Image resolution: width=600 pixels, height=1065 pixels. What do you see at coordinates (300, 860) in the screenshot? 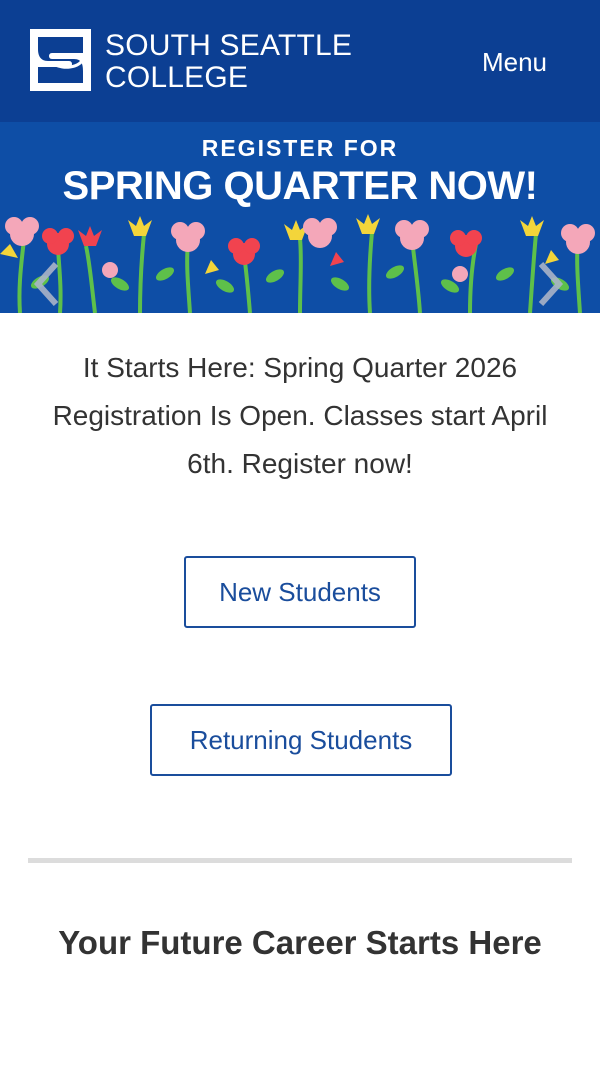
I see `section-divider` at bounding box center [300, 860].